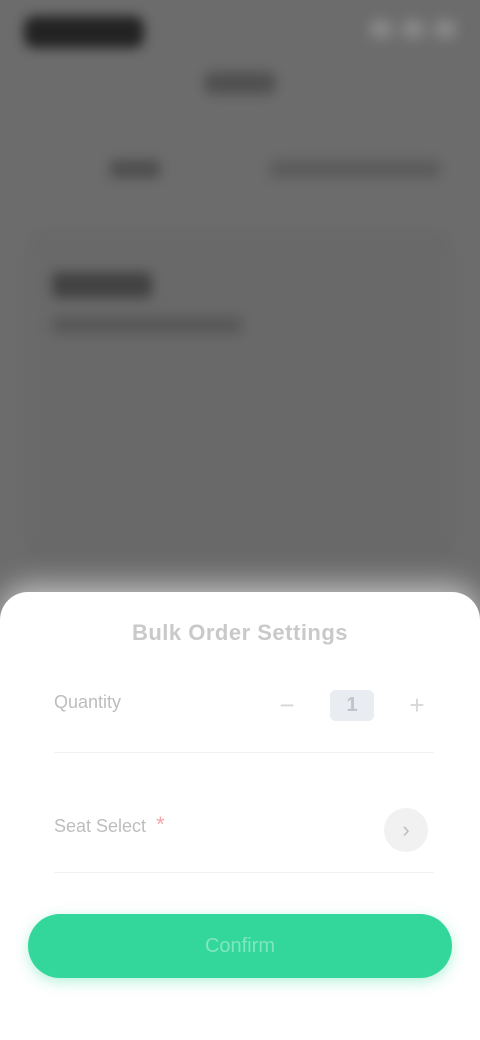  Describe the element at coordinates (381, 29) in the screenshot. I see `signal-icon` at that location.